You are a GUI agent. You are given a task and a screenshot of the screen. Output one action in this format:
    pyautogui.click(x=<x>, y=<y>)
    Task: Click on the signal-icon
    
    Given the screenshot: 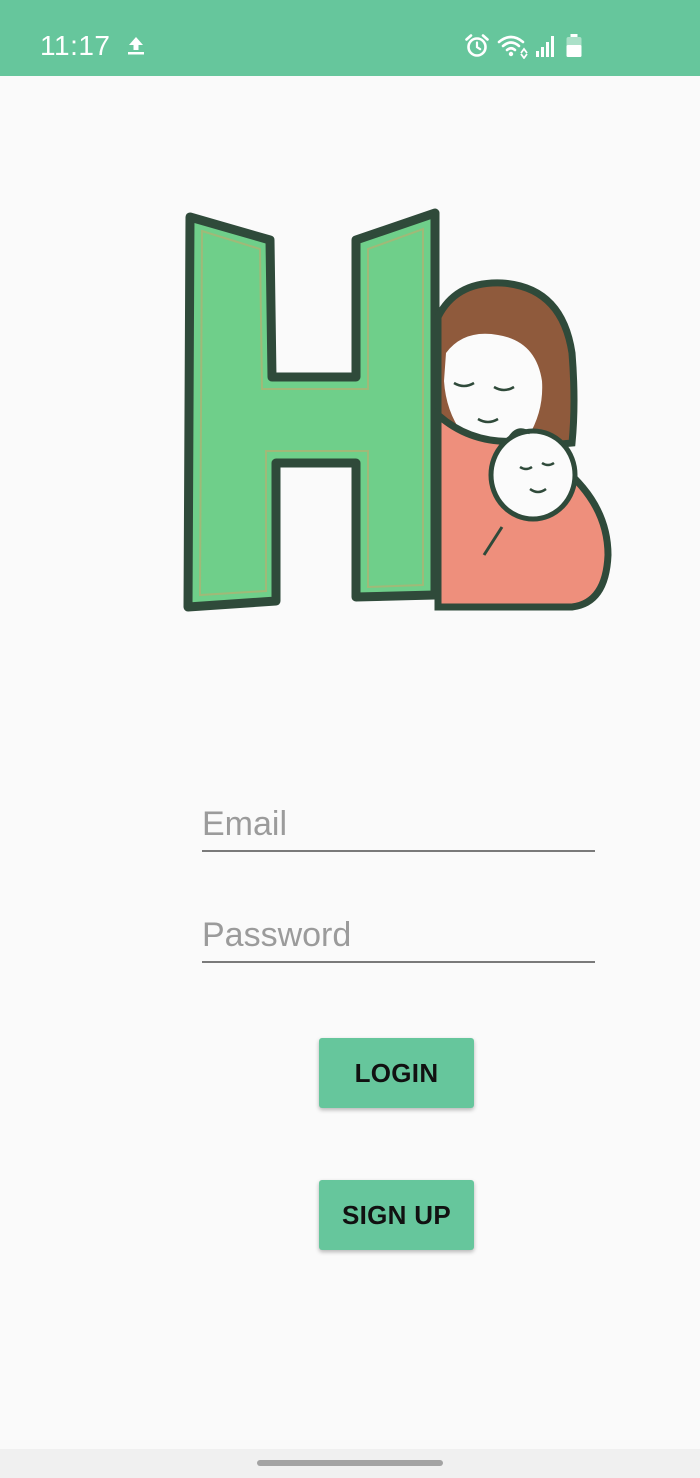 What is the action you would take?
    pyautogui.click(x=545, y=46)
    